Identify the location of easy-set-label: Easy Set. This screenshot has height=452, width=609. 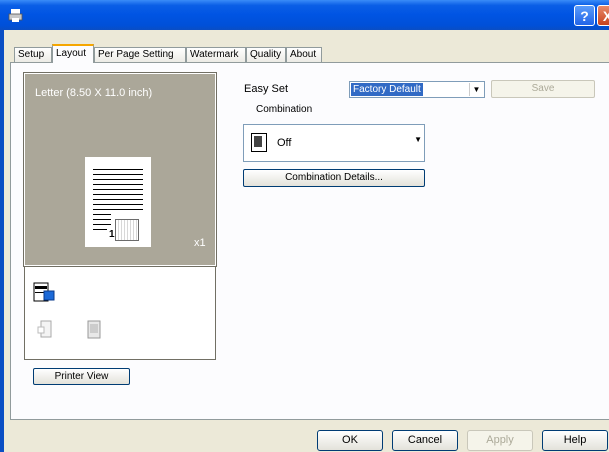
(266, 89).